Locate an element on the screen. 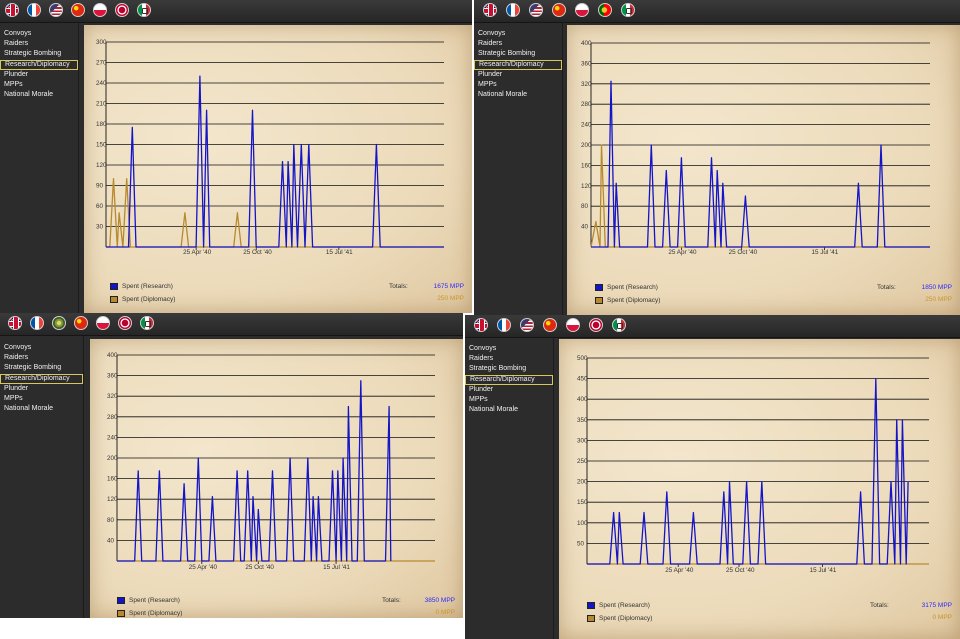 Image resolution: width=960 pixels, height=639 pixels. x-tick-label: 25 Apr '40 is located at coordinates (203, 567).